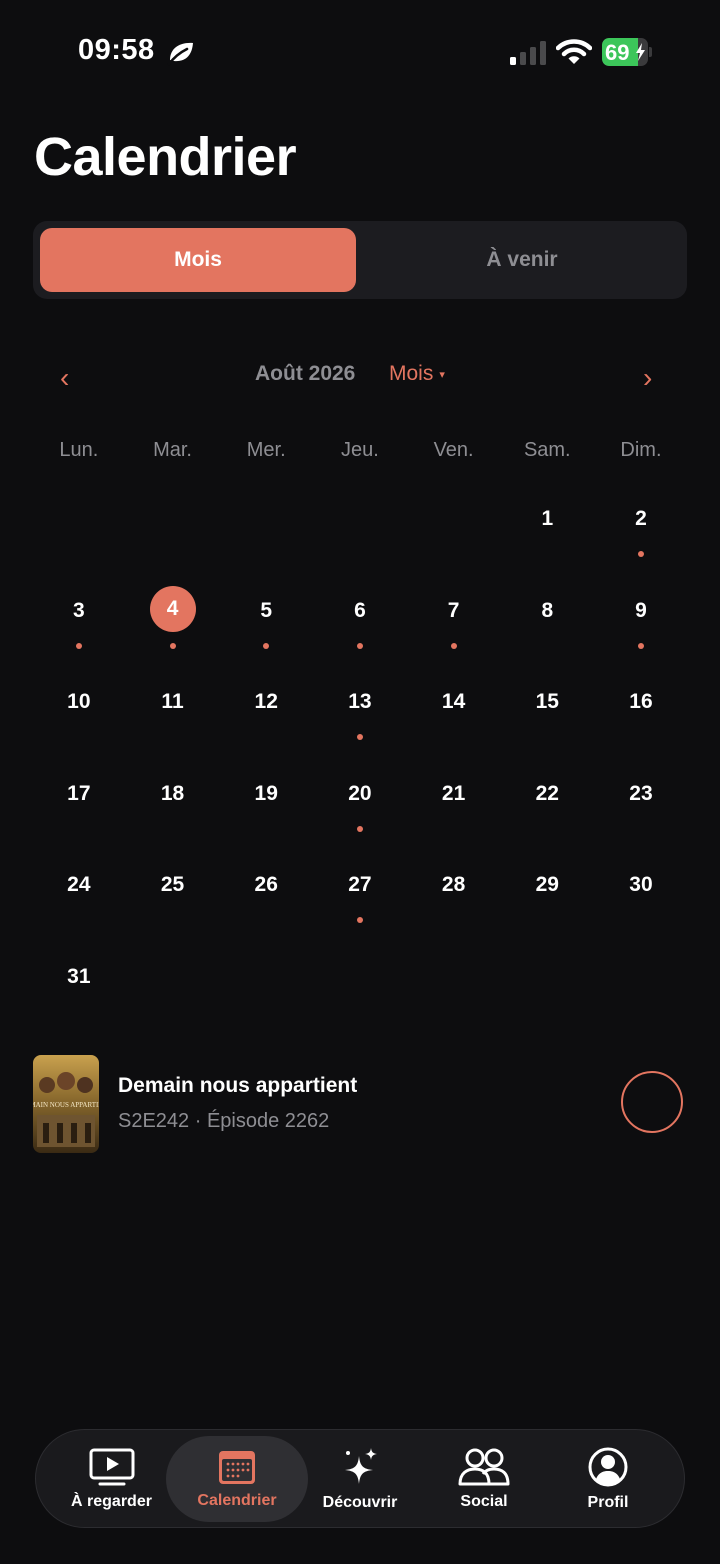 This screenshot has width=720, height=1564. Describe the element at coordinates (79, 1001) in the screenshot. I see `calendar-day: 31` at that location.